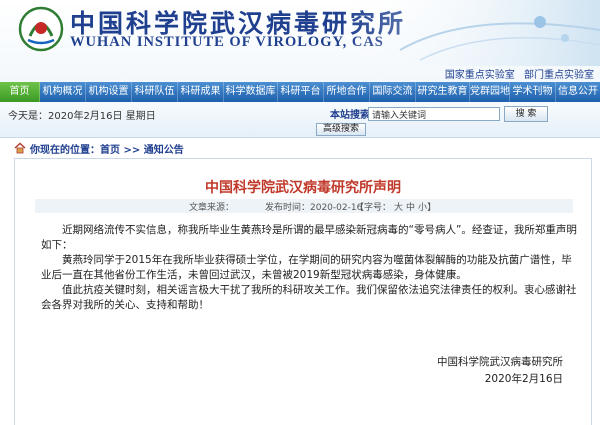  I want to click on nav-item-research-team: 科研队伍, so click(155, 92).